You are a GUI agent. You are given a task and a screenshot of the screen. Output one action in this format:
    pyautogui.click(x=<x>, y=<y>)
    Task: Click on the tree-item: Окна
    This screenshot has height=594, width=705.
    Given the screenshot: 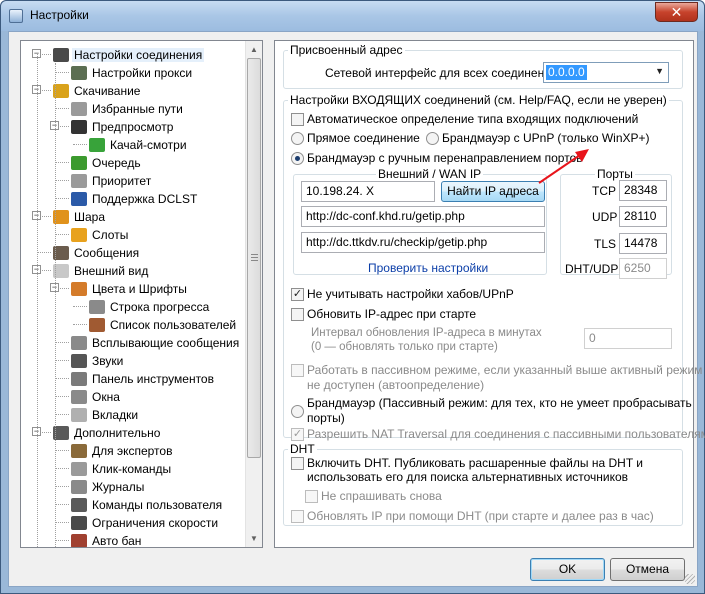 What is the action you would take?
    pyautogui.click(x=96, y=396)
    